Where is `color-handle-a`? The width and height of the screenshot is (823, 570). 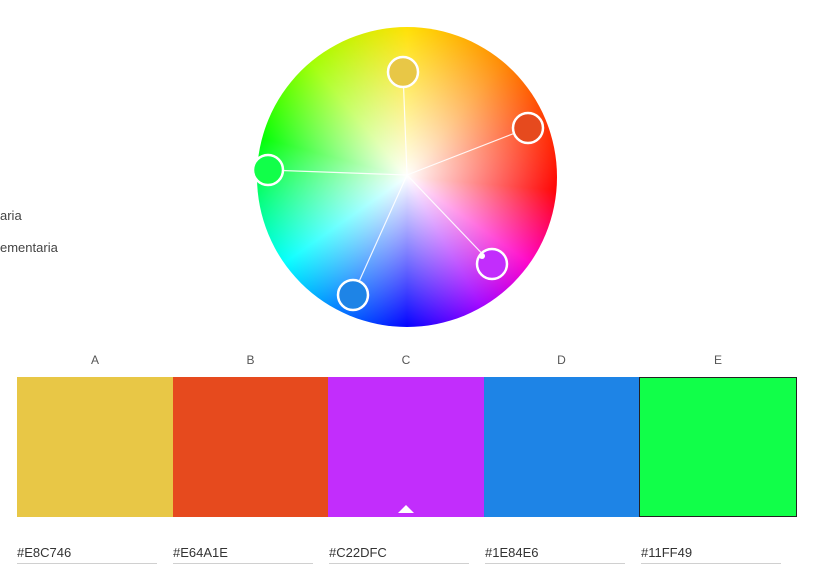 color-handle-a is located at coordinates (403, 72).